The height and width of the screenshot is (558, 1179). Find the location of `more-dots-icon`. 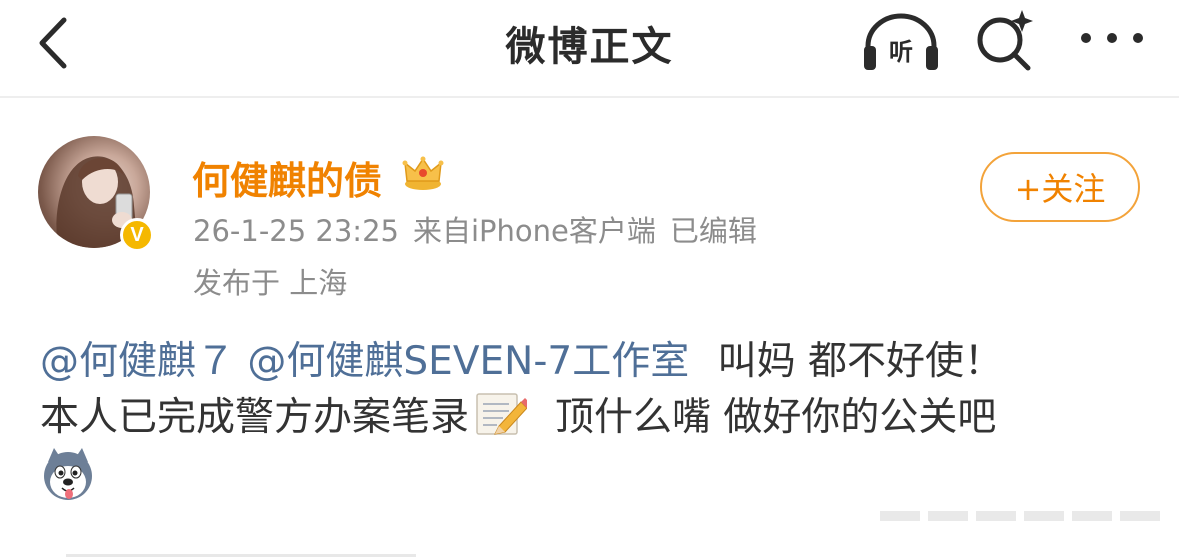

more-dots-icon is located at coordinates (1112, 38).